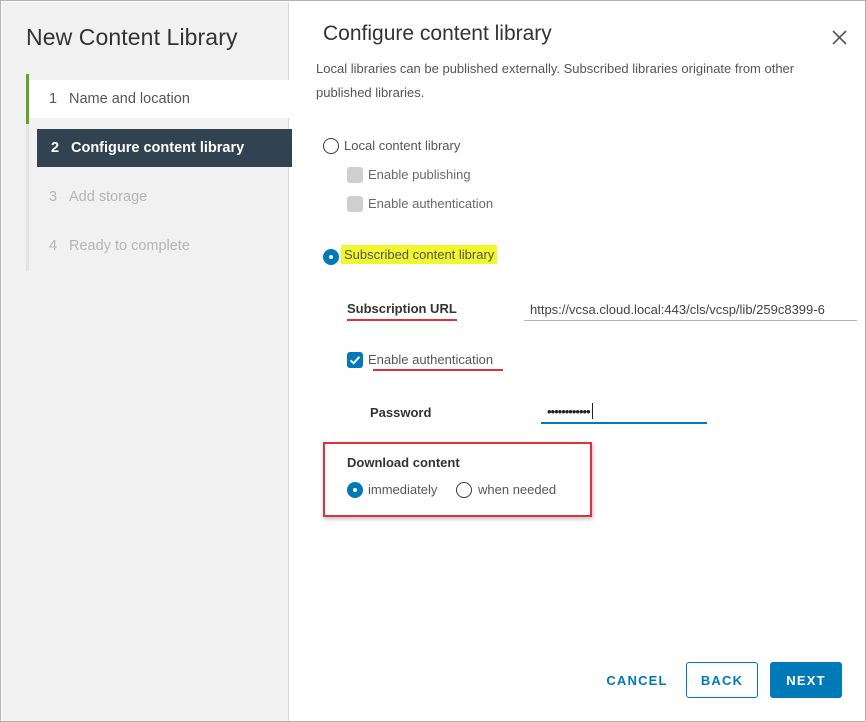 This screenshot has width=866, height=722. Describe the element at coordinates (402, 145) in the screenshot. I see `local-library-label: Local content library` at that location.